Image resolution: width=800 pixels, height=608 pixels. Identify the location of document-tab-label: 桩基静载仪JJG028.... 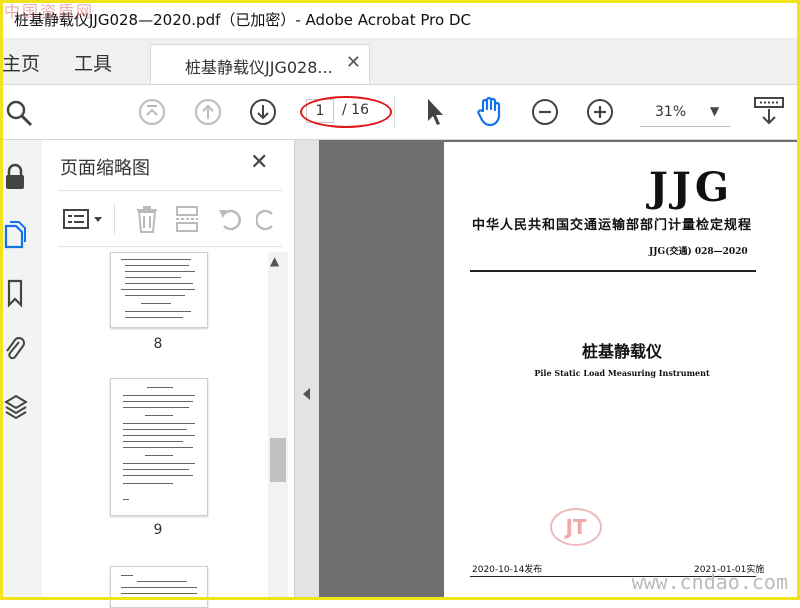
(259, 67).